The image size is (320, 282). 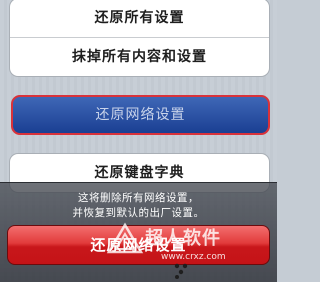 I want to click on action-sheet-message-line1: 这将删除所有网络设置，, so click(x=138, y=198).